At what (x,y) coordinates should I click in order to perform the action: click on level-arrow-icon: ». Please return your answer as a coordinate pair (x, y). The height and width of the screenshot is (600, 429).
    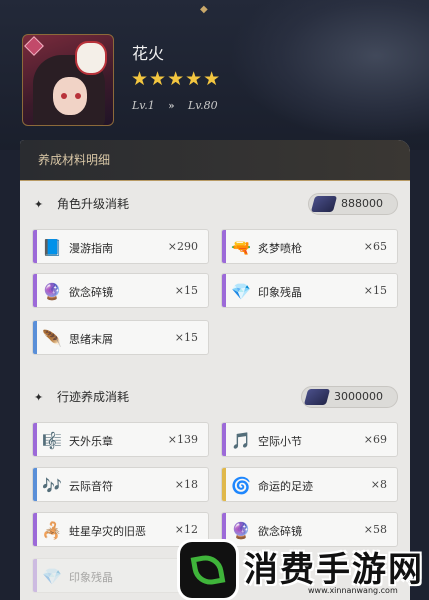
    Looking at the image, I should click on (171, 106).